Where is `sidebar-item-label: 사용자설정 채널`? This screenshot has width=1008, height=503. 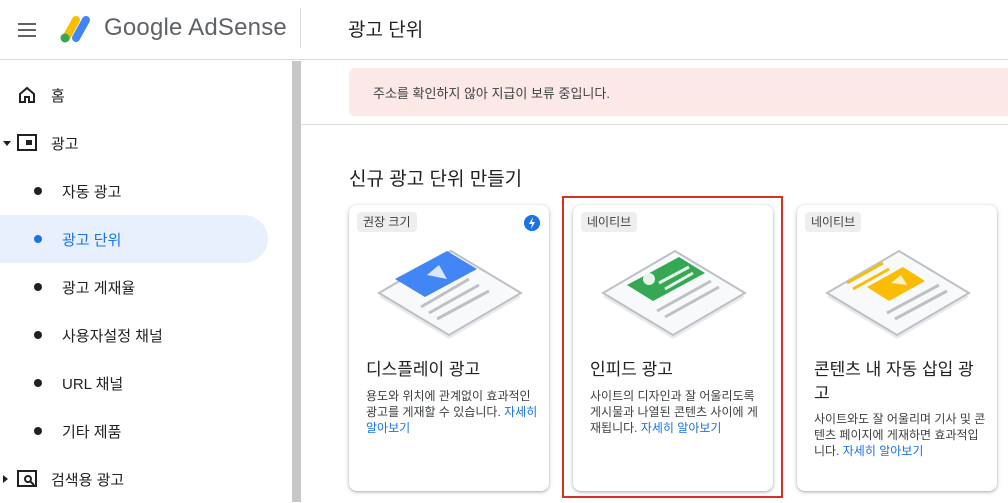
sidebar-item-label: 사용자설정 채널 is located at coordinates (112, 336).